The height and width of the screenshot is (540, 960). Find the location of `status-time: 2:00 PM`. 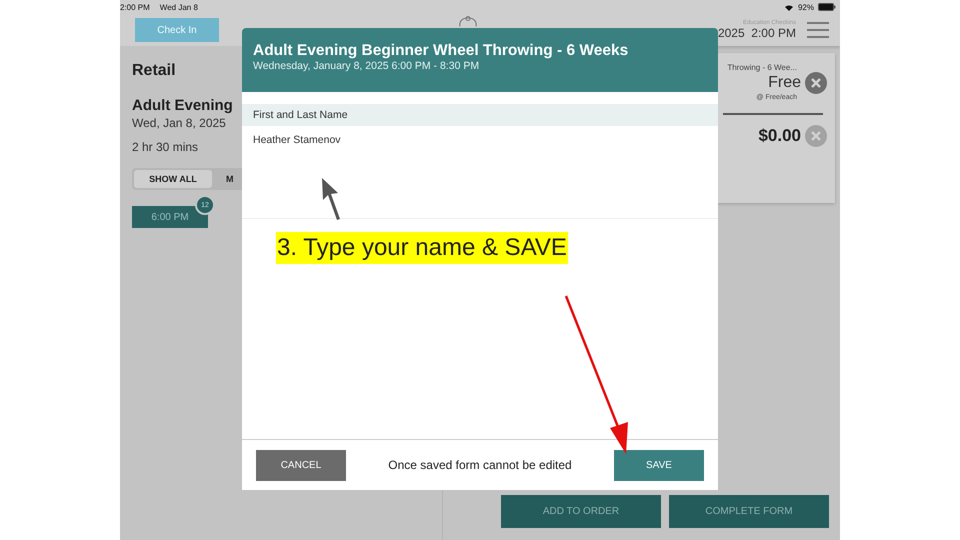

status-time: 2:00 PM is located at coordinates (135, 7).